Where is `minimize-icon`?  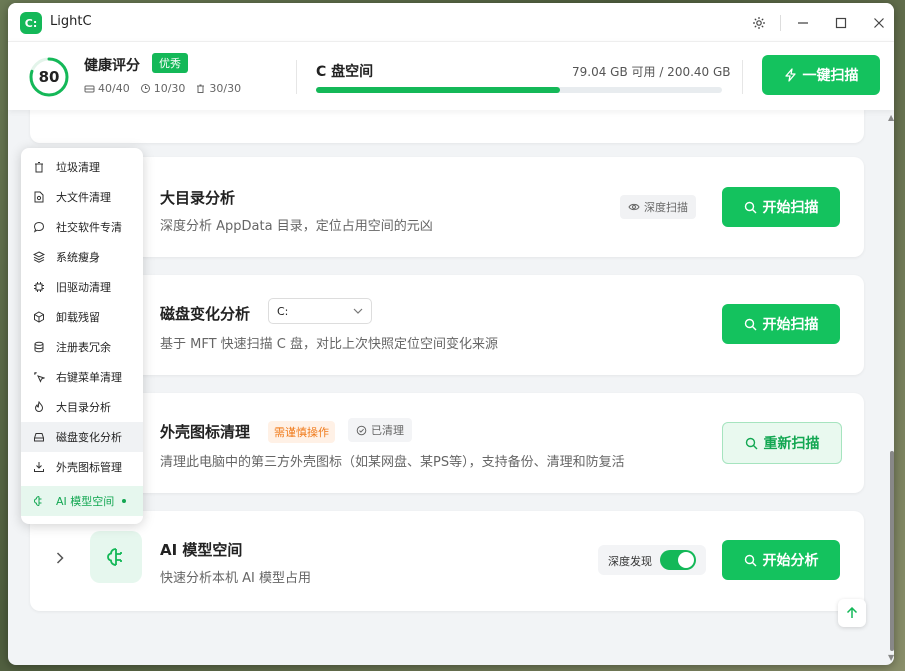 minimize-icon is located at coordinates (803, 23).